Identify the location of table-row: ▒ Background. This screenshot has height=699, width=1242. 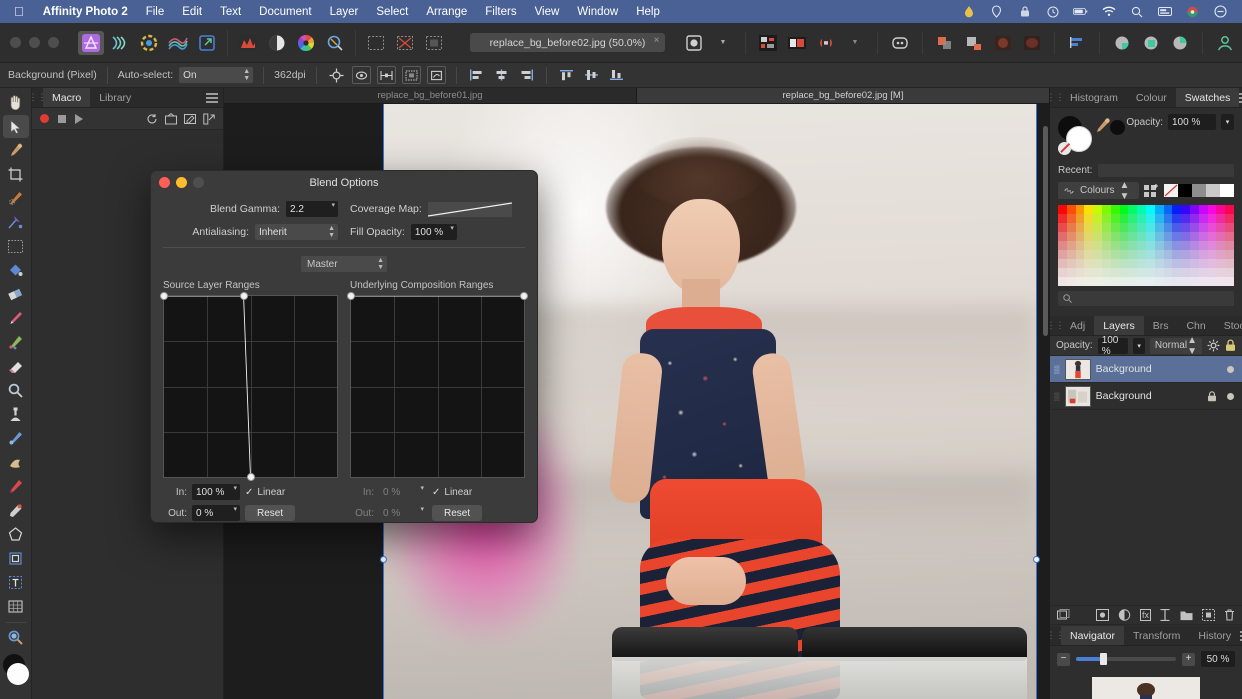
(1146, 369).